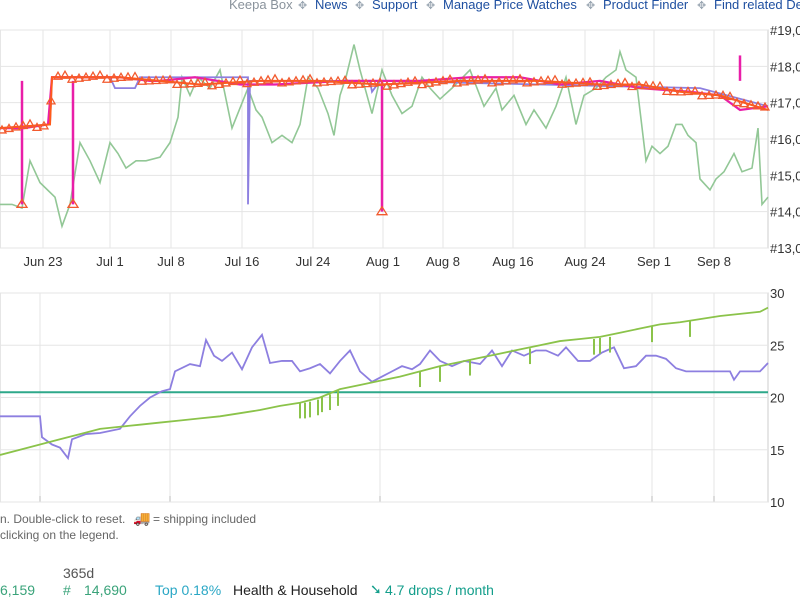  I want to click on x-tick-label: Sep 1, so click(654, 261).